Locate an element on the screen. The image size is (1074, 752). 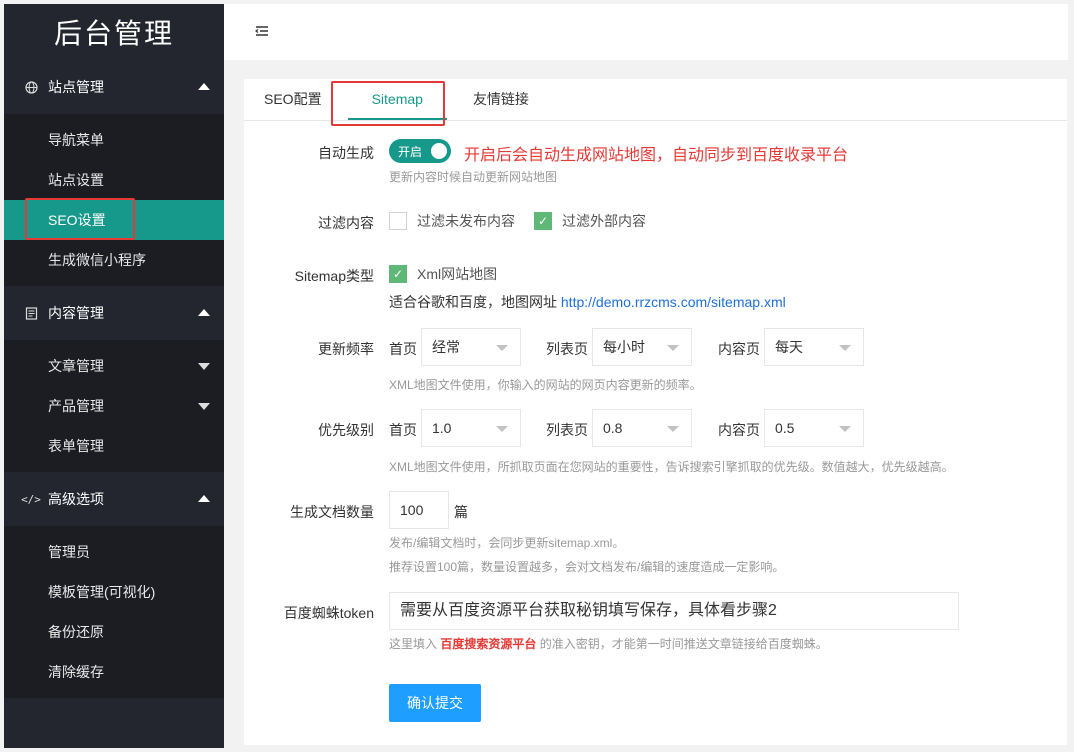
sidebar-group-label: 站点管理 is located at coordinates (76, 87).